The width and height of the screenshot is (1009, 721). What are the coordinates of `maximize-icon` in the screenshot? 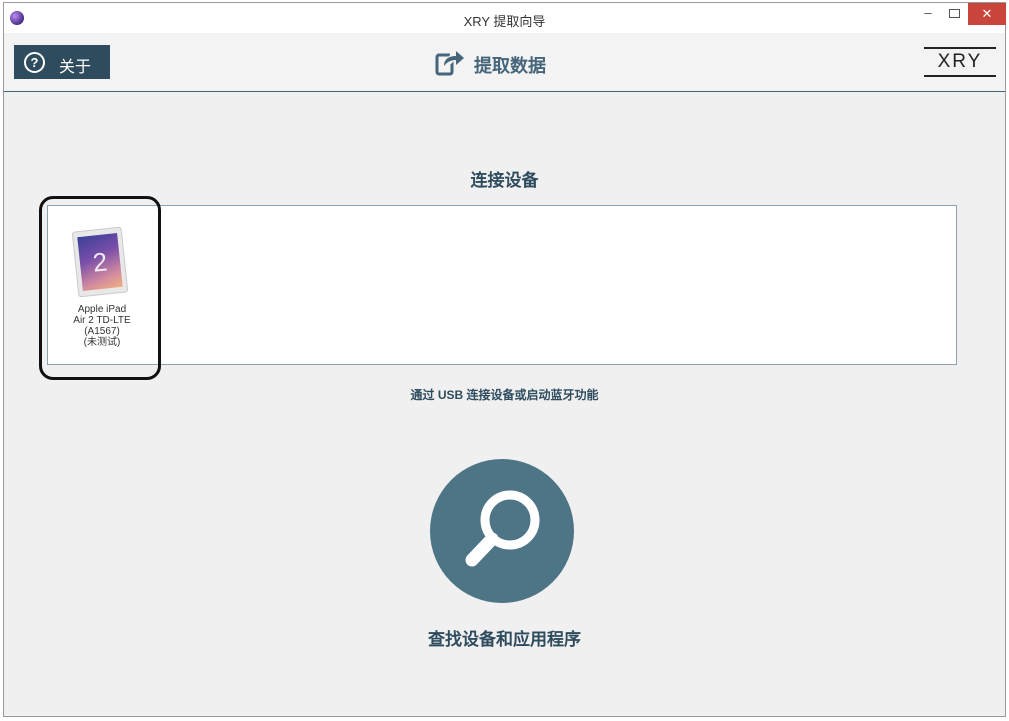 It's located at (954, 13).